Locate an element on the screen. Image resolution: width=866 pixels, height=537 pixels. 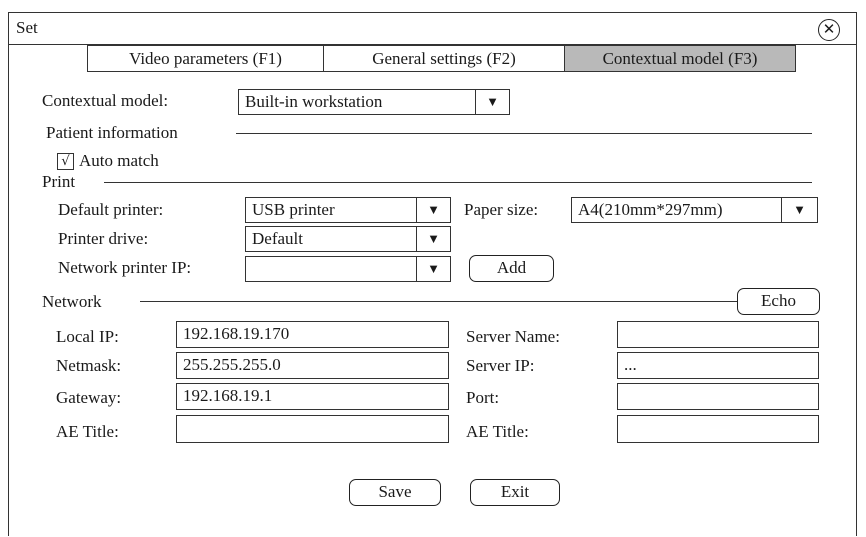
save-button: Save is located at coordinates (395, 492).